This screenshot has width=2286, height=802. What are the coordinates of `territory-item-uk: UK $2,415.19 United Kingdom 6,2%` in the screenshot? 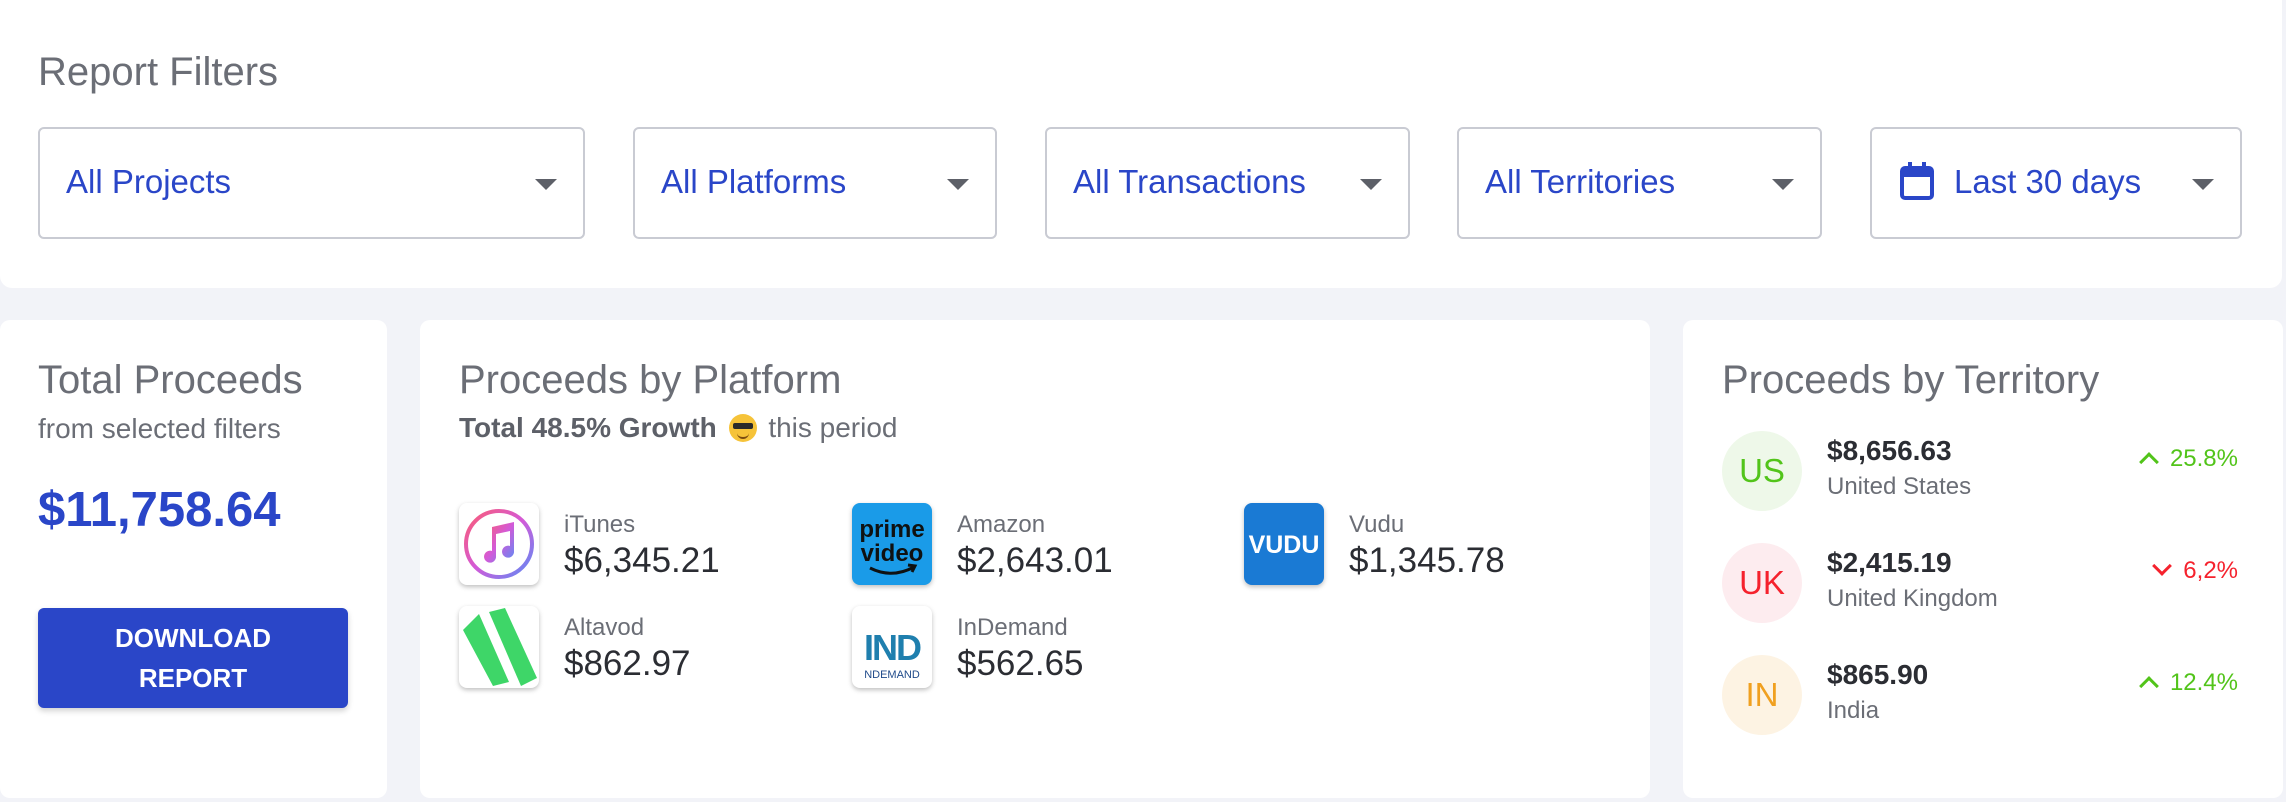 It's located at (1982, 584).